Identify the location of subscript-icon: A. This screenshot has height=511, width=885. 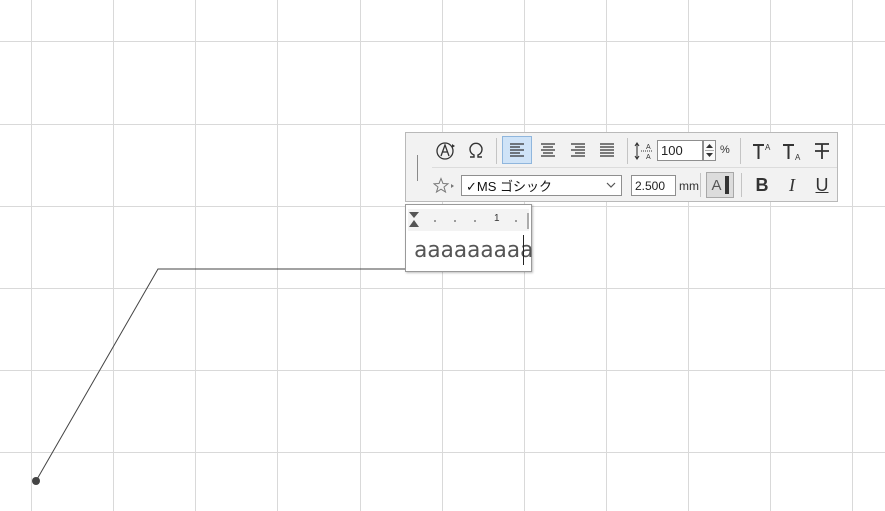
(792, 151).